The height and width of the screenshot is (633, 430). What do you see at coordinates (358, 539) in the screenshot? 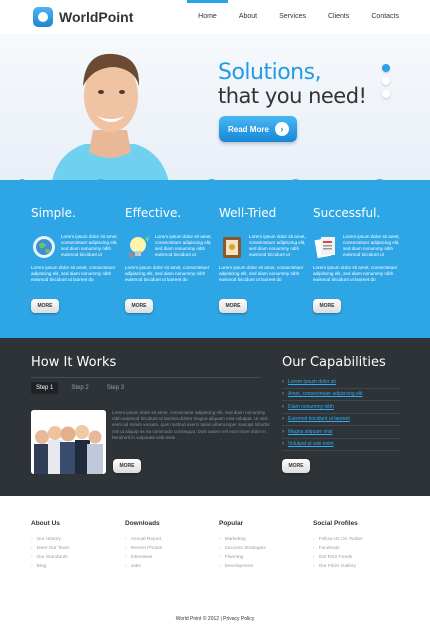
I see `footer-link: › Follow Us On Twitter` at bounding box center [358, 539].